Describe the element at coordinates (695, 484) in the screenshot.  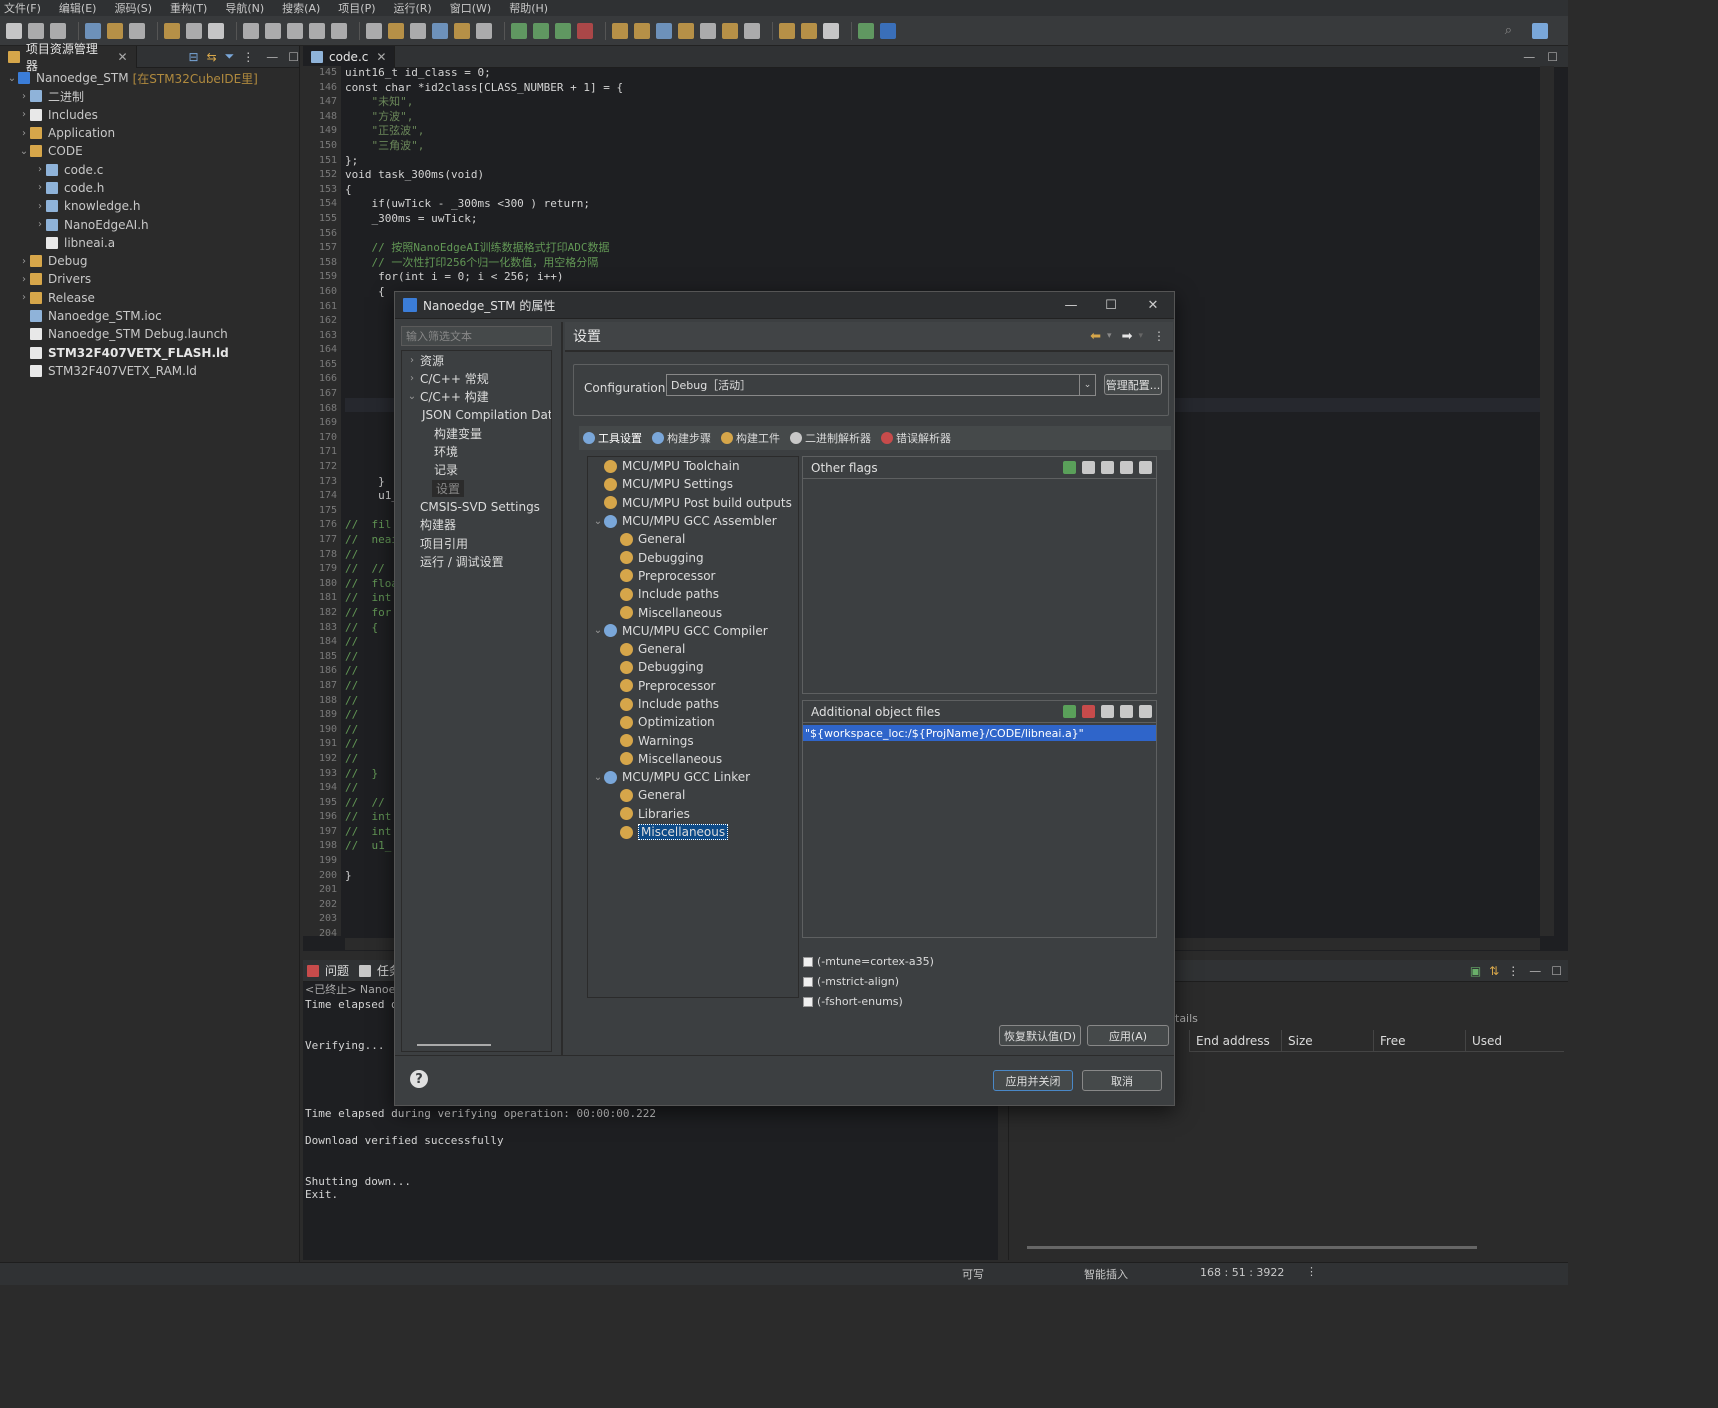
I see `tool-tree-item: MCU/MPU Settings` at that location.